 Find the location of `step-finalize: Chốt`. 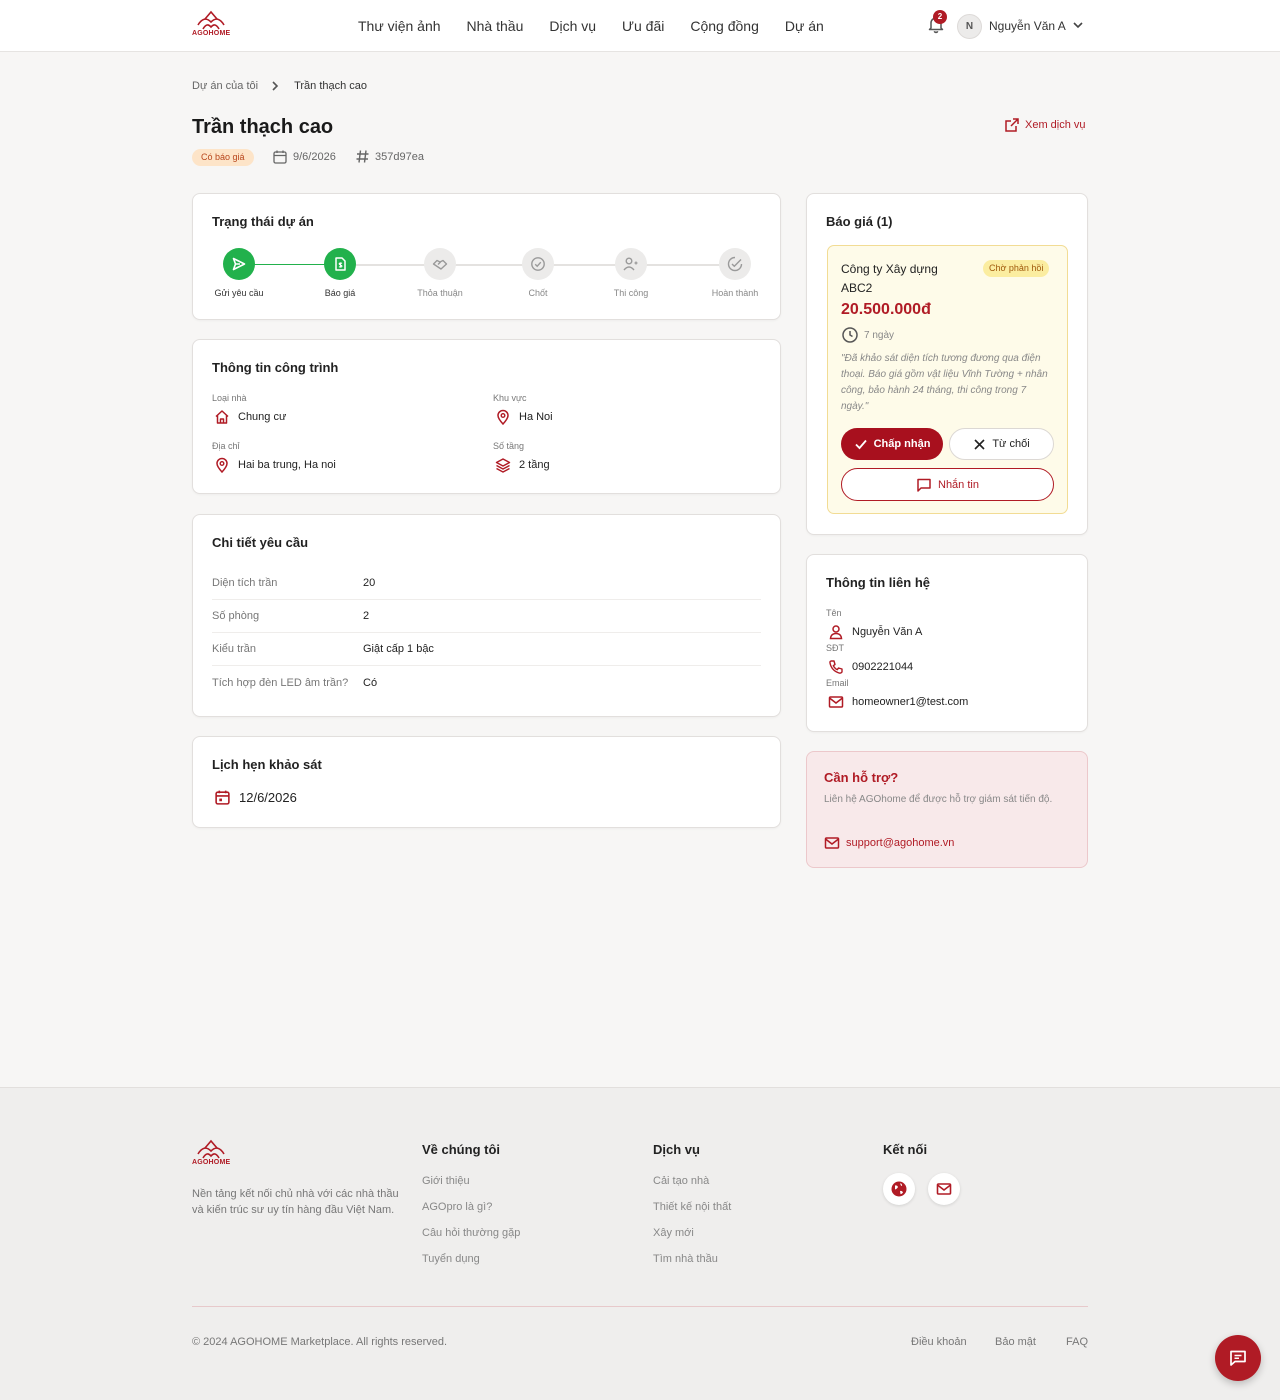

step-finalize: Chốt is located at coordinates (538, 273).